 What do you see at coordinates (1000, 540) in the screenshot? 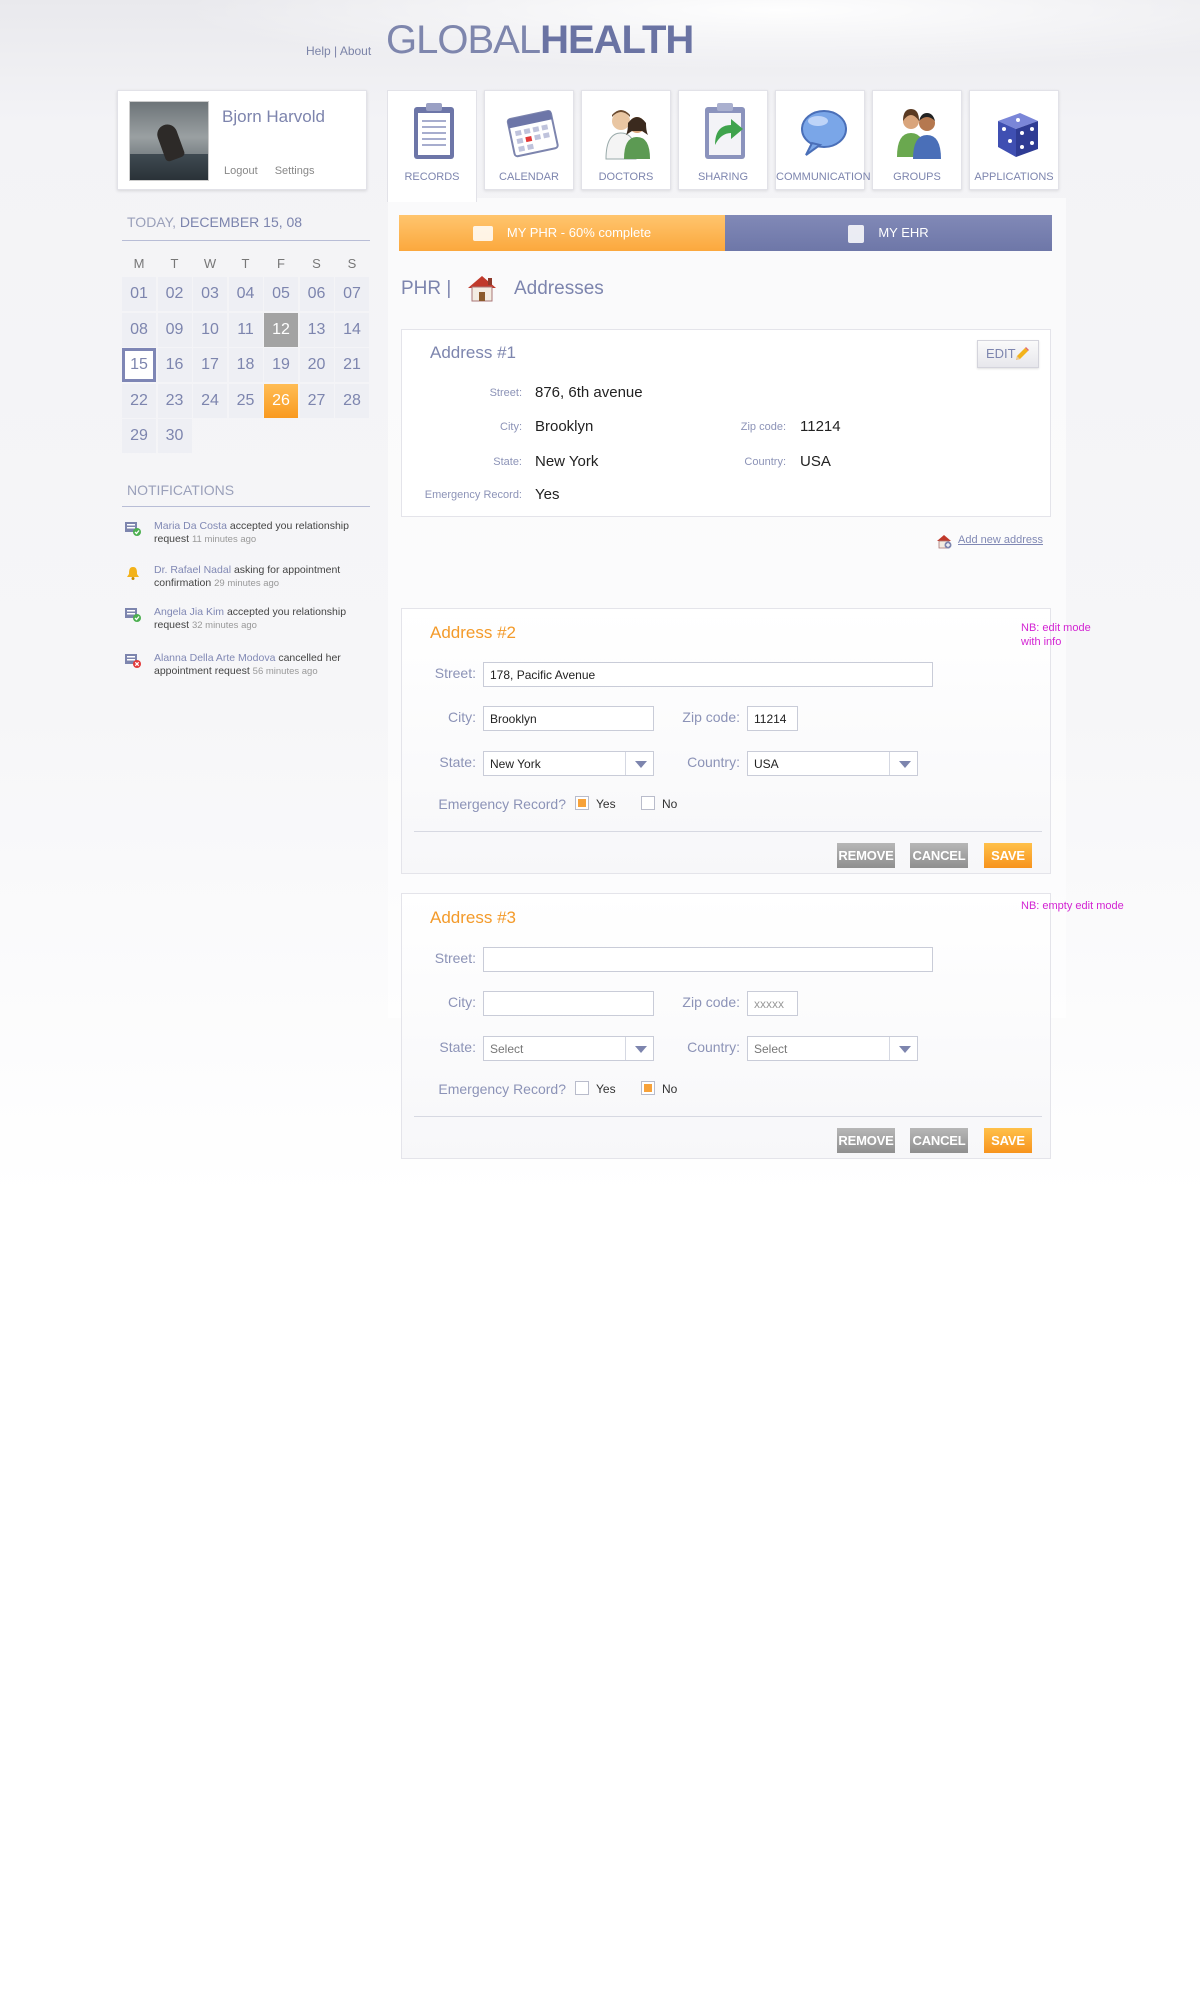
I see `add-new-address-link: Add new address` at bounding box center [1000, 540].